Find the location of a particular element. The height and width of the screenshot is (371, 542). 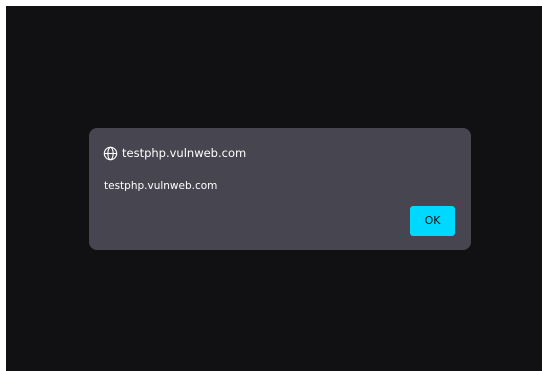

globe-icon is located at coordinates (110, 153).